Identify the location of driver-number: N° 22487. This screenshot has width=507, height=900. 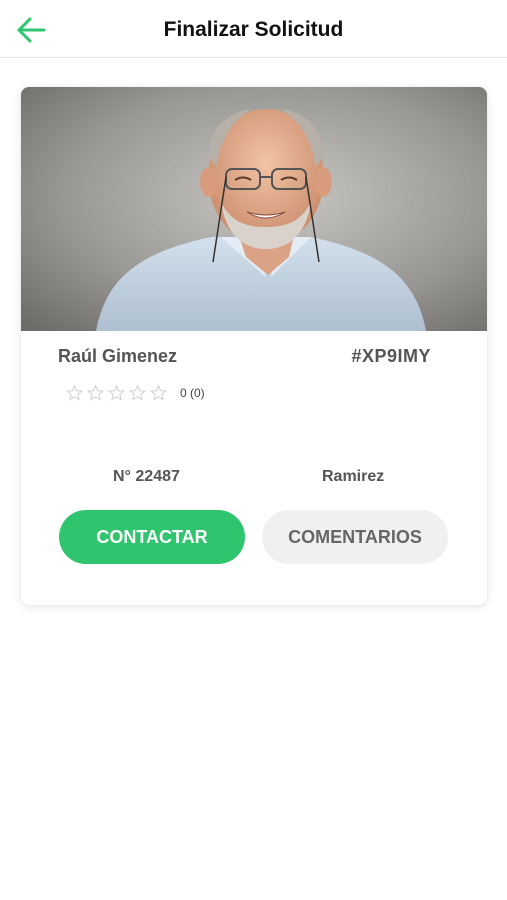
(146, 476).